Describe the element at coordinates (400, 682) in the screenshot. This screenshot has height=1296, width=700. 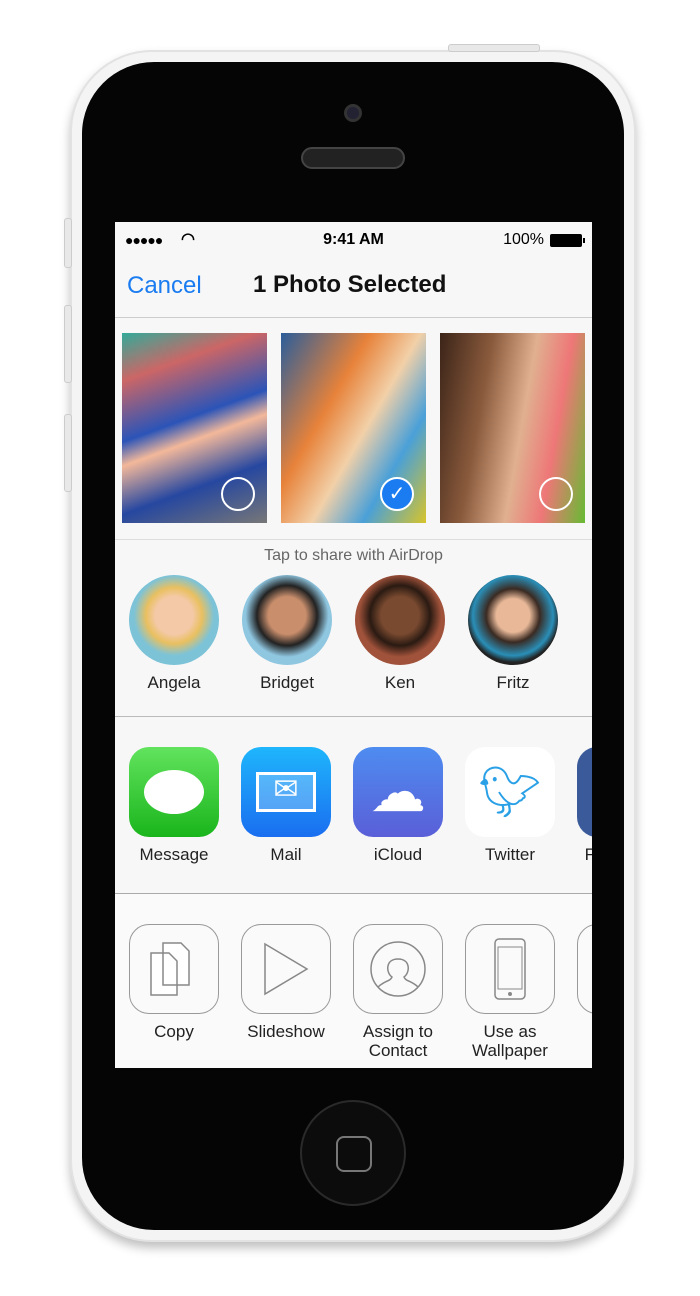
I see `contact-name: Ken` at that location.